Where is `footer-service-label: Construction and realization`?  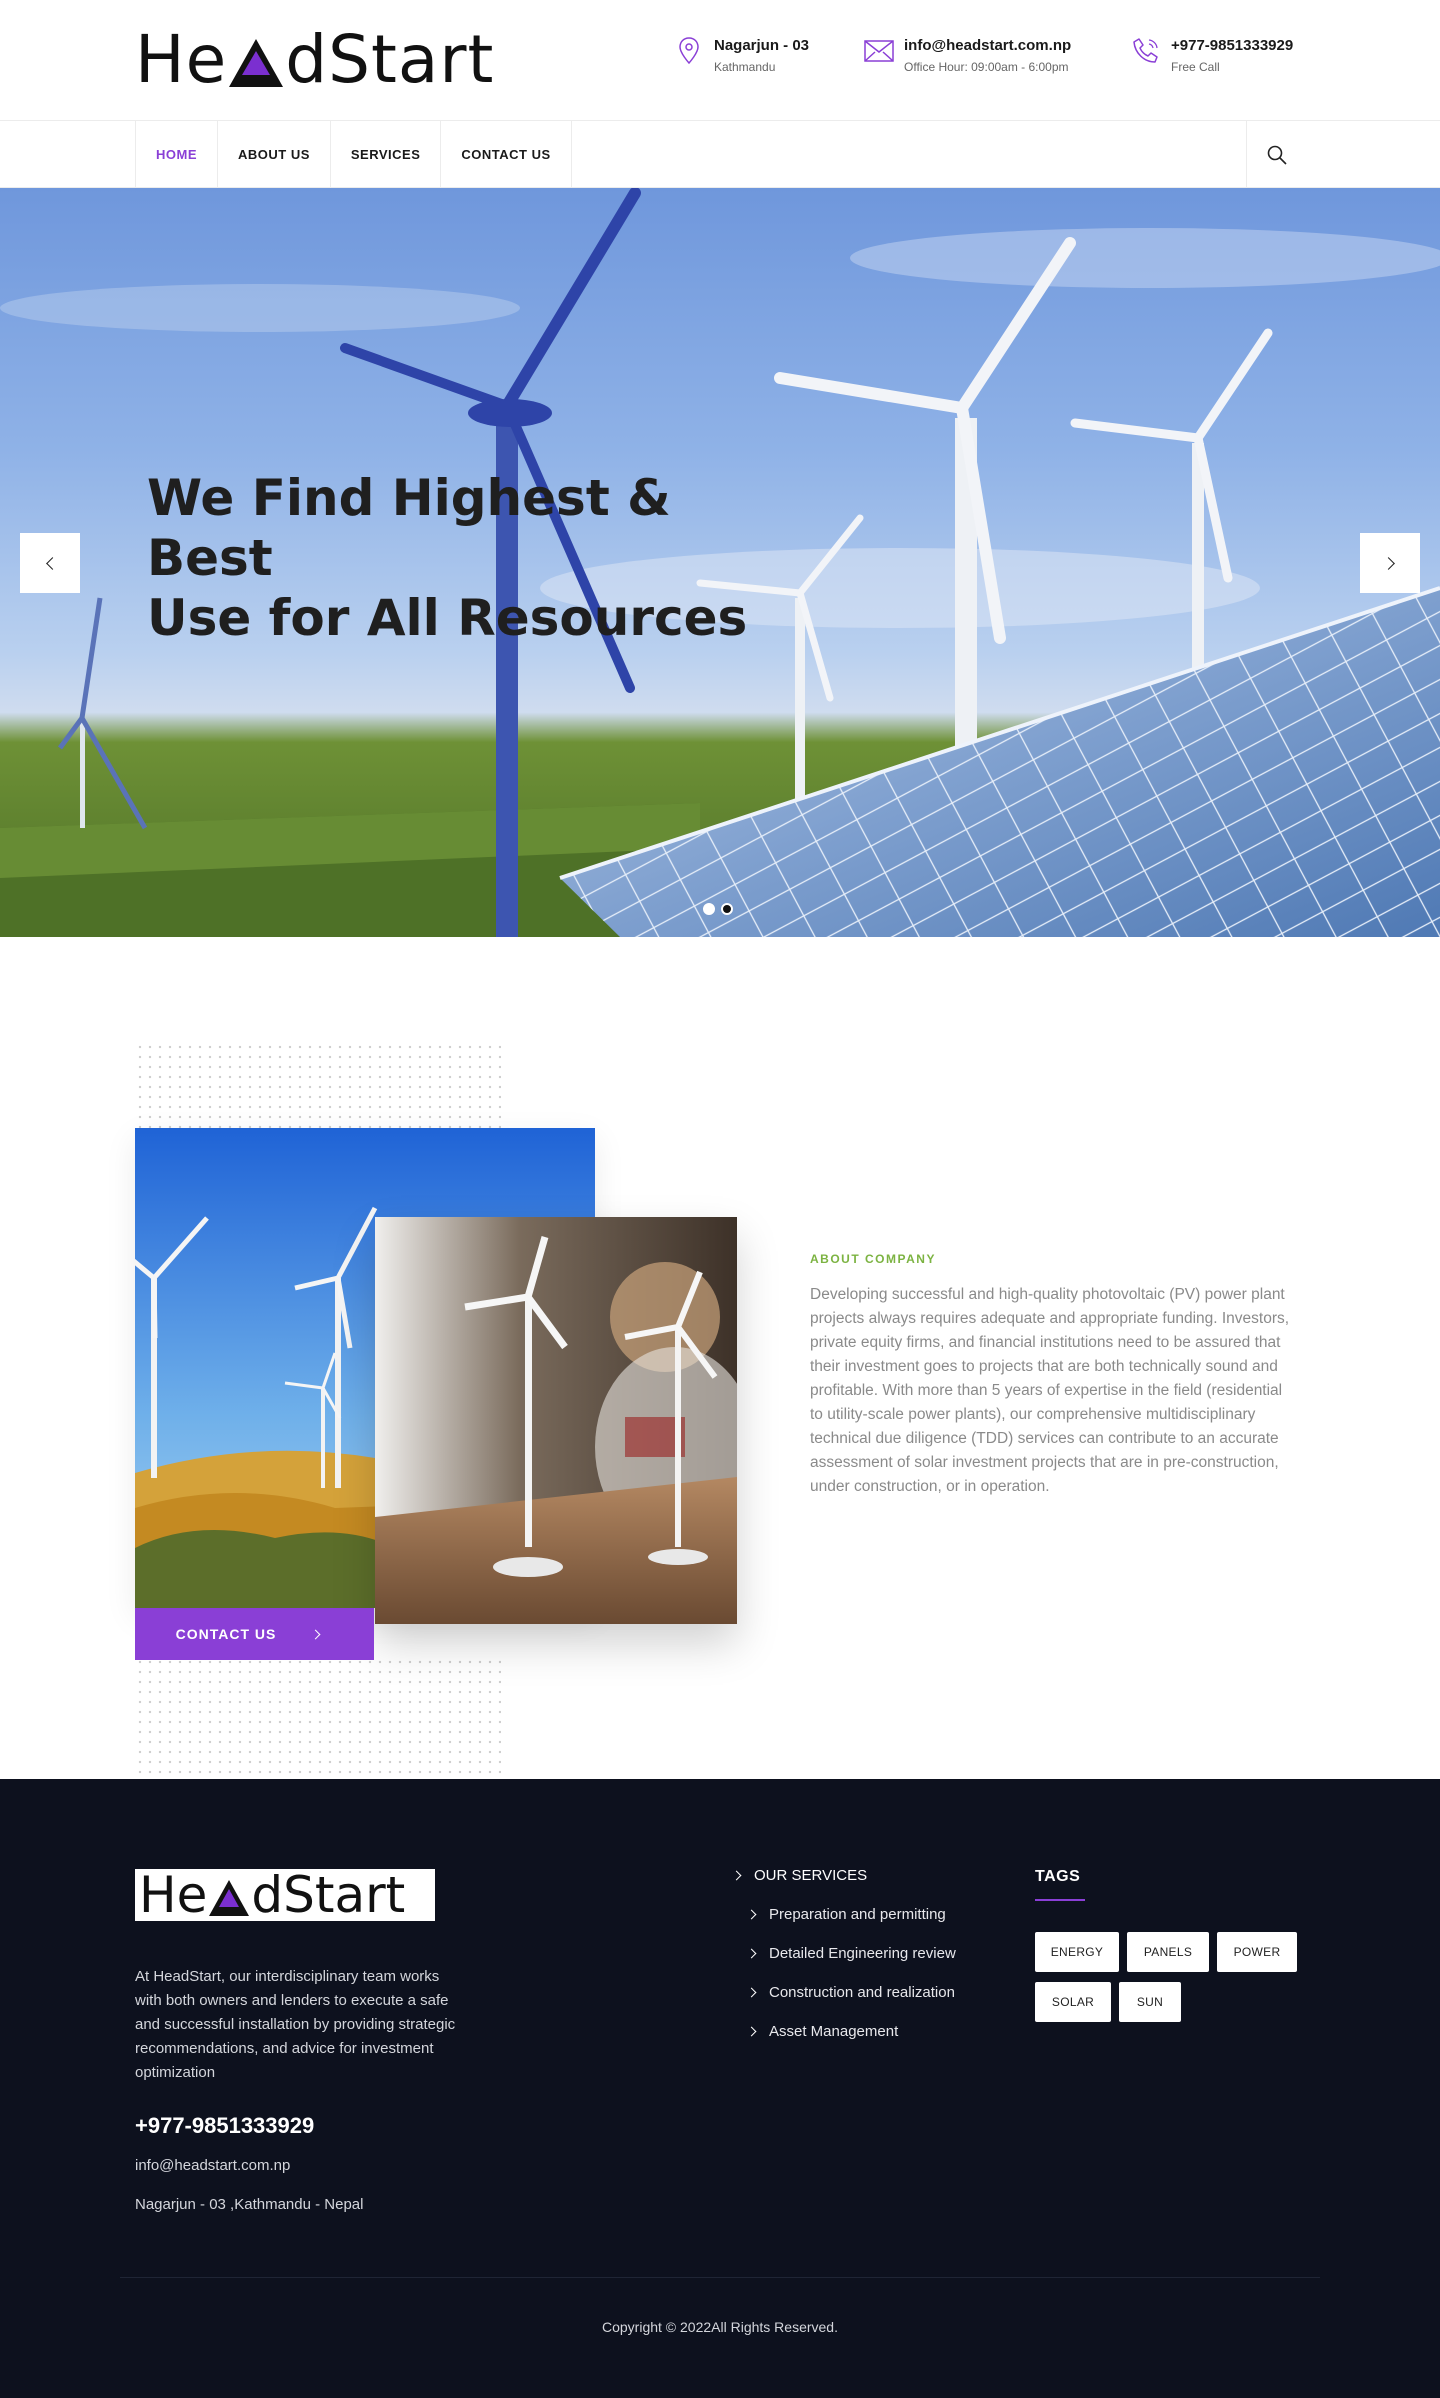
footer-service-label: Construction and realization is located at coordinates (862, 1992).